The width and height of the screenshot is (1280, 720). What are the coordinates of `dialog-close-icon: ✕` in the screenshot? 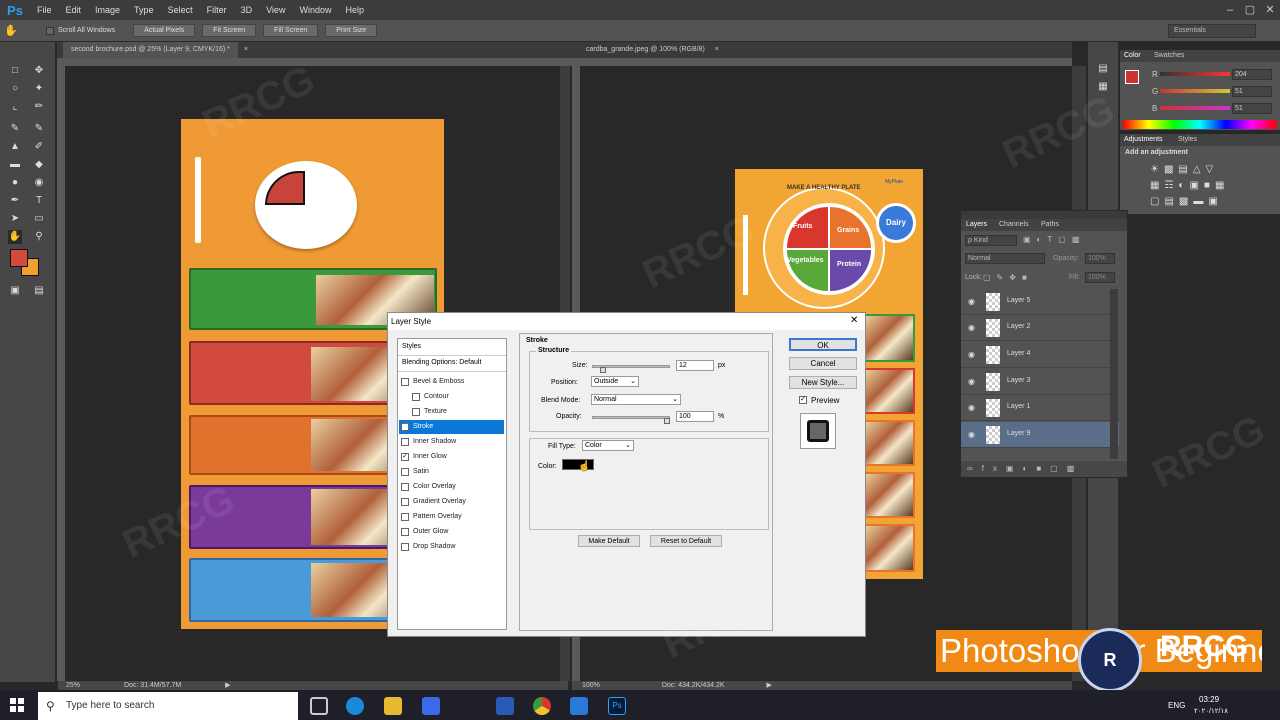 It's located at (854, 320).